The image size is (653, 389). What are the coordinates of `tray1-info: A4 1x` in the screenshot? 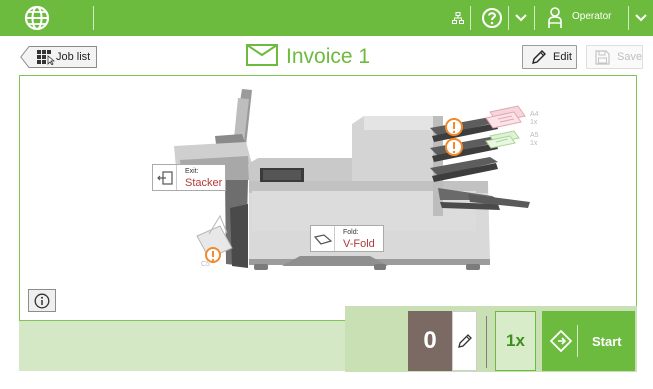 It's located at (534, 119).